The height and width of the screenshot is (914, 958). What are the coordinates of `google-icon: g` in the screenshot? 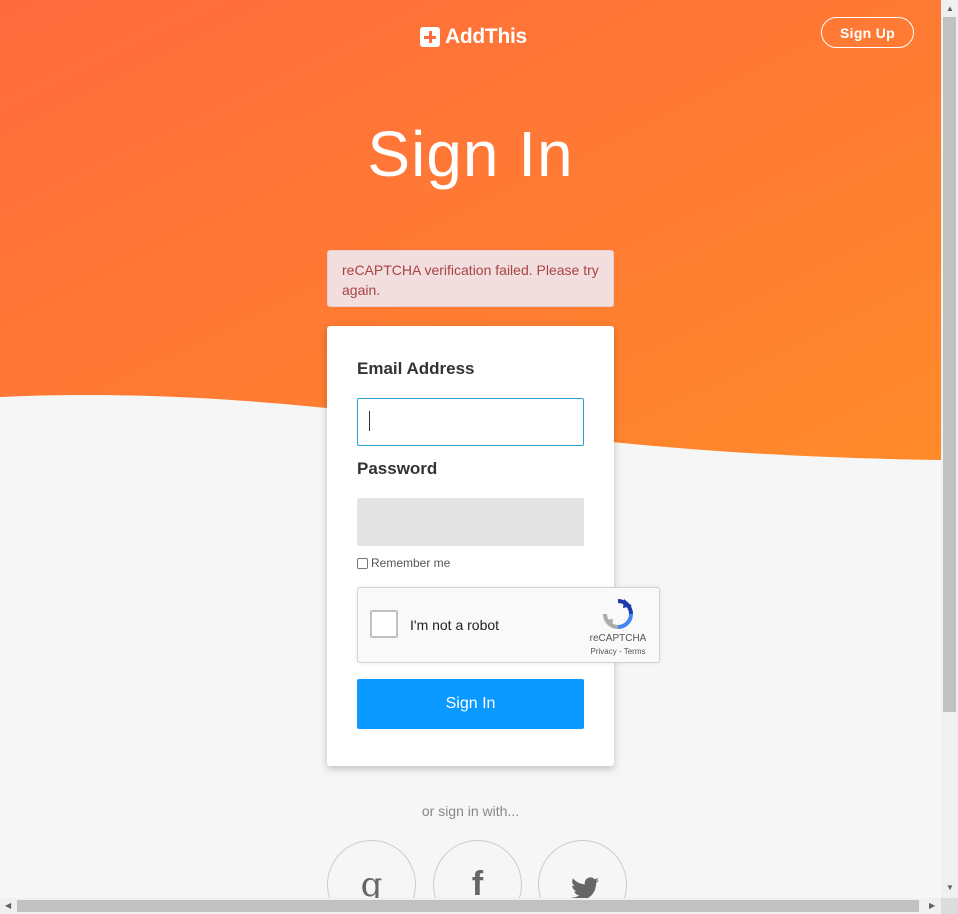 It's located at (371, 881).